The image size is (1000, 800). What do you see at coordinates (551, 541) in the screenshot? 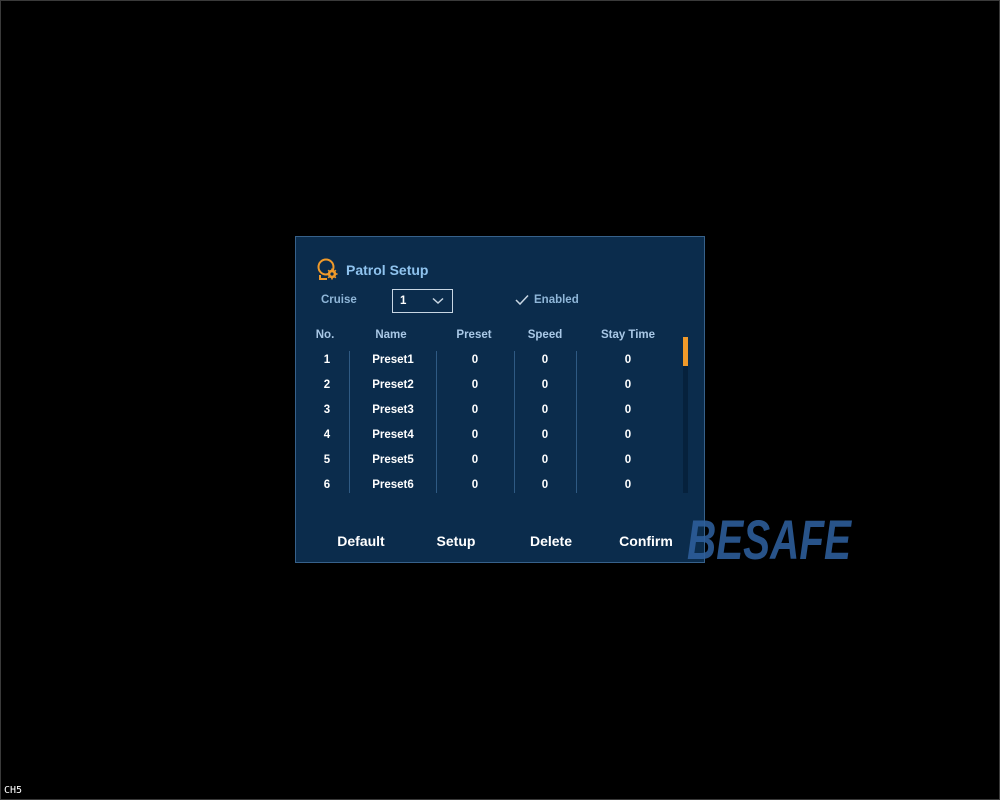
I see `delete-button: Delete` at bounding box center [551, 541].